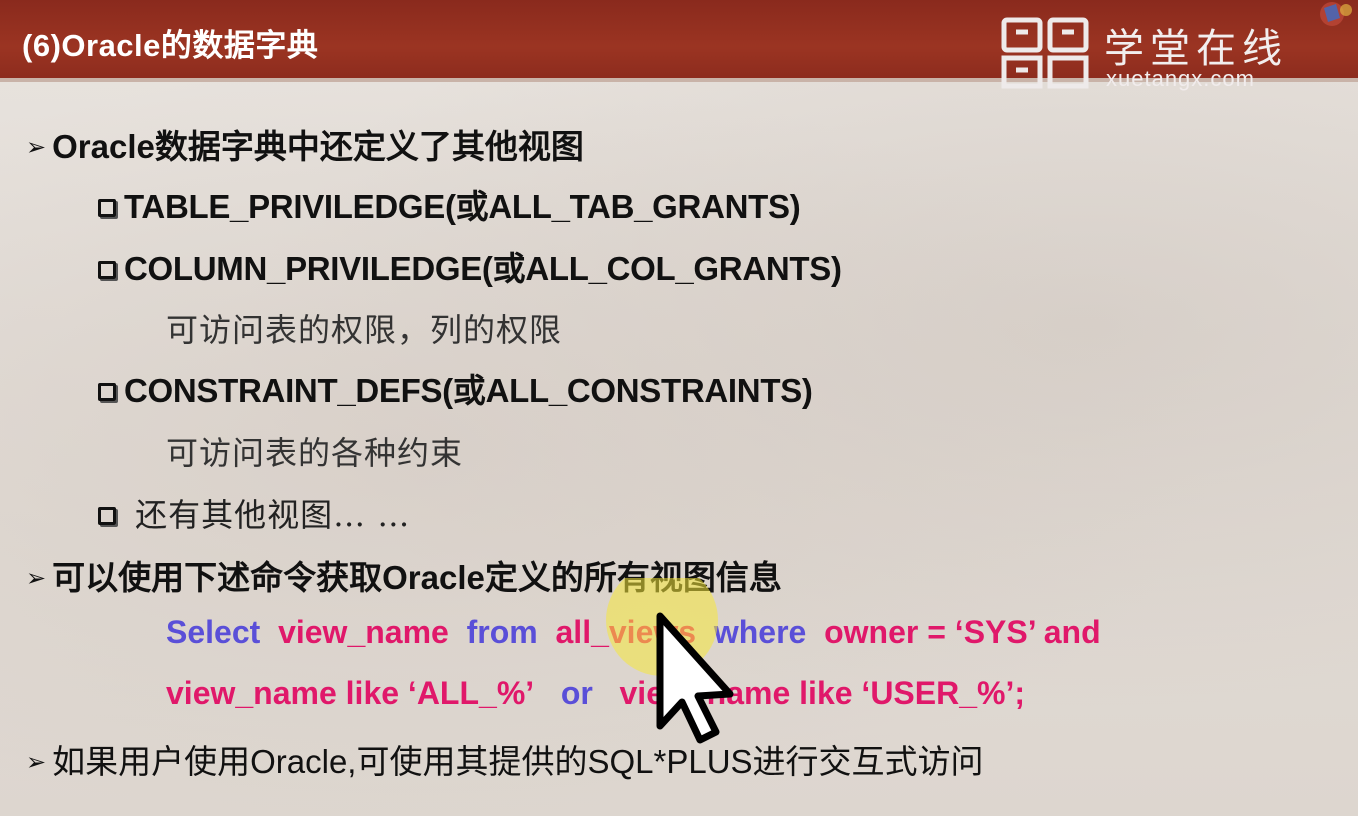 Image resolution: width=1358 pixels, height=816 pixels. I want to click on bullet-item: ➢ Oracle数据字典中还定义了其他视图, so click(305, 144).